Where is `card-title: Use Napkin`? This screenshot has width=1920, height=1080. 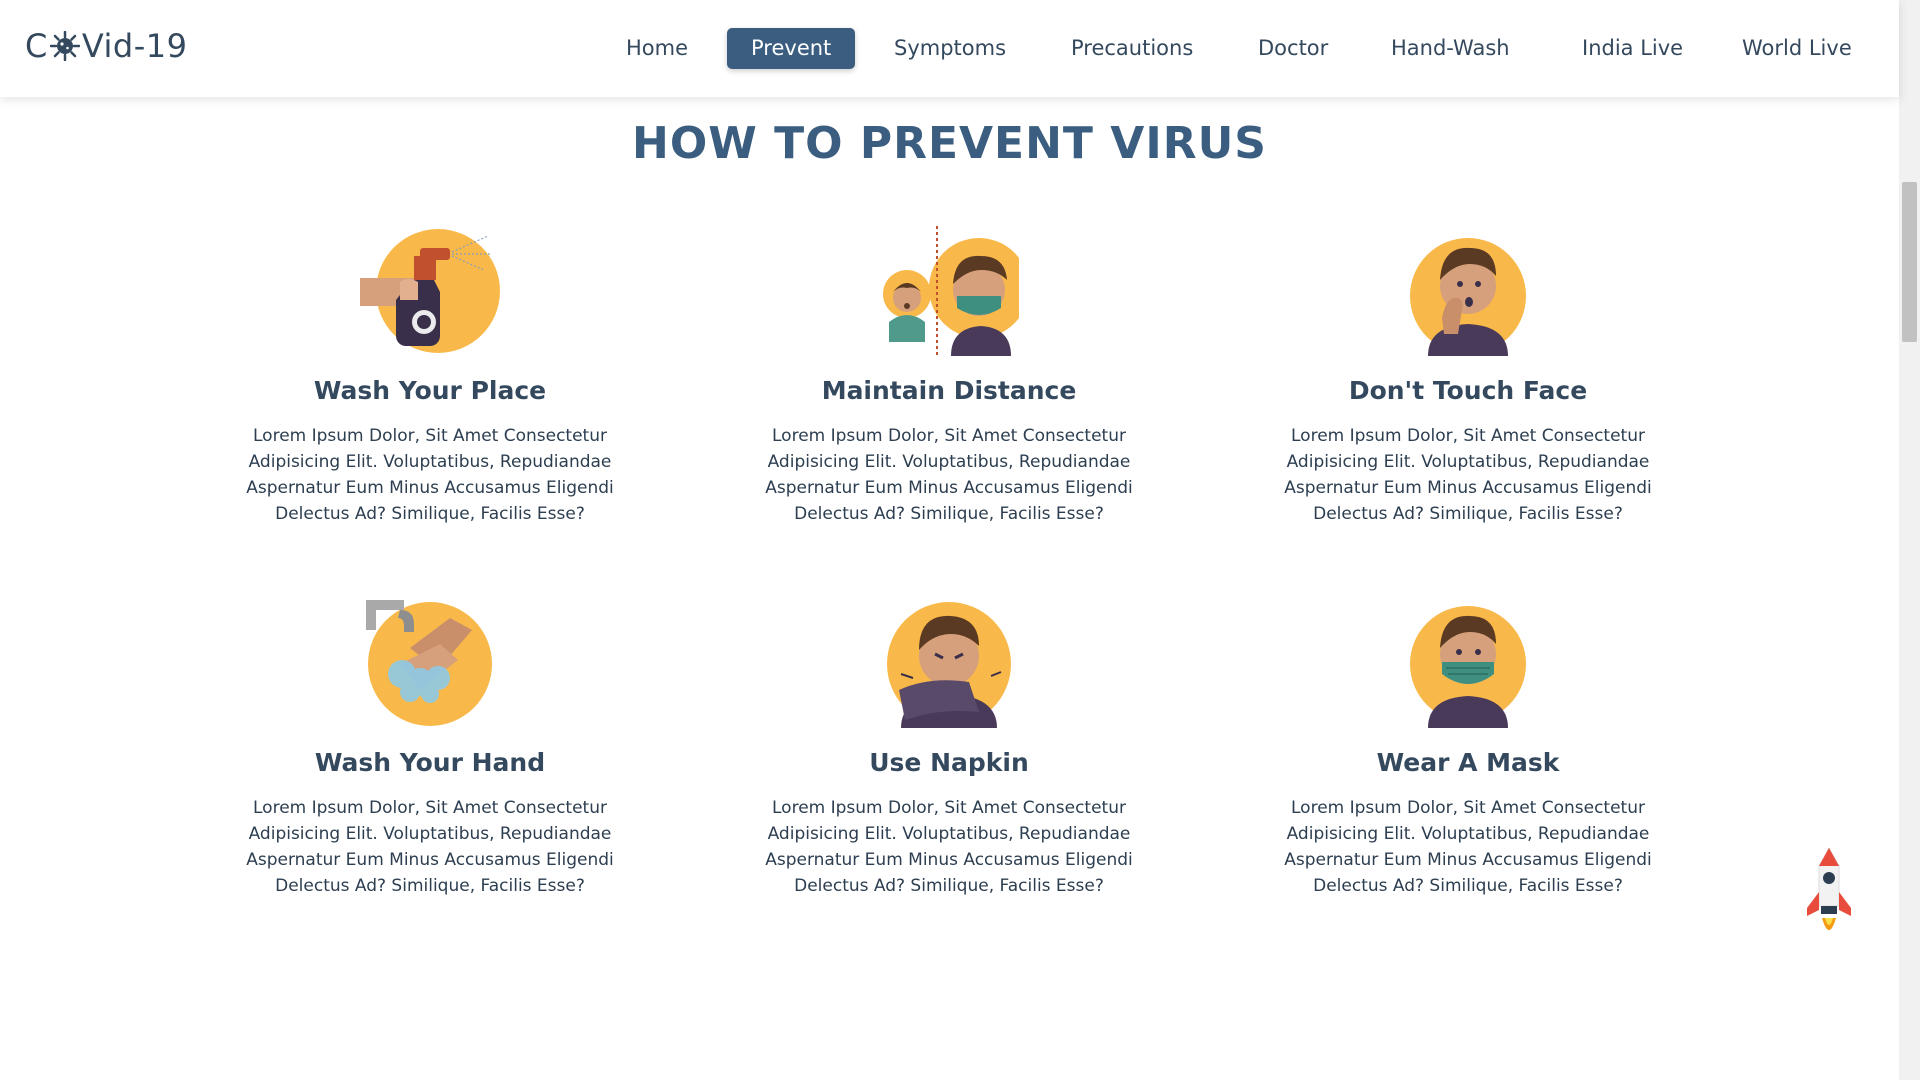 card-title: Use Napkin is located at coordinates (949, 762).